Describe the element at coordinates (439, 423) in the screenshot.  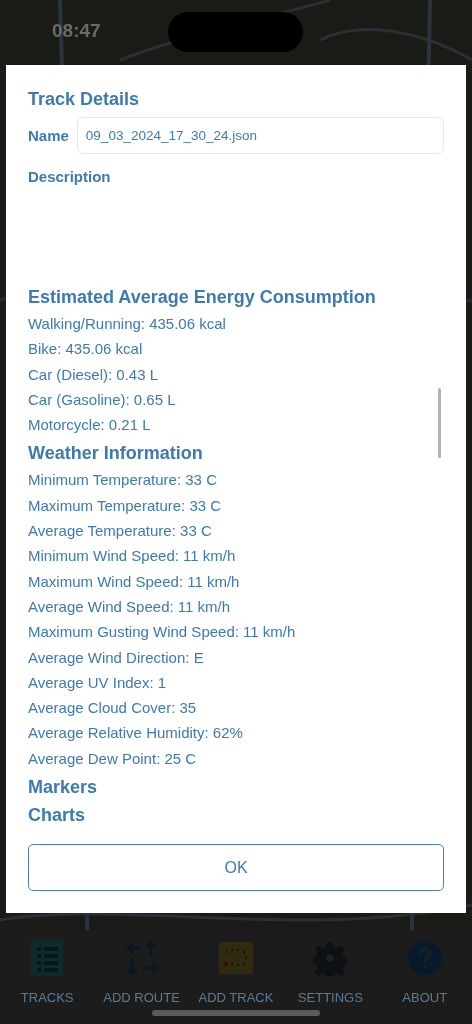
I see `scroll-indicator` at that location.